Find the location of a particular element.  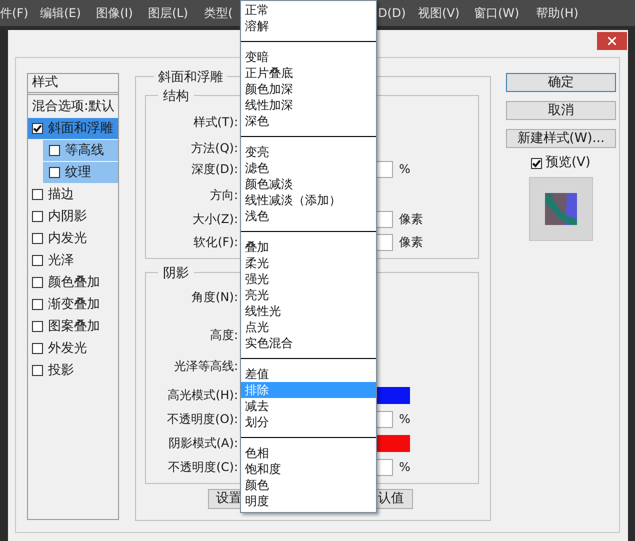

field-label: 软化(F): is located at coordinates (215, 242).